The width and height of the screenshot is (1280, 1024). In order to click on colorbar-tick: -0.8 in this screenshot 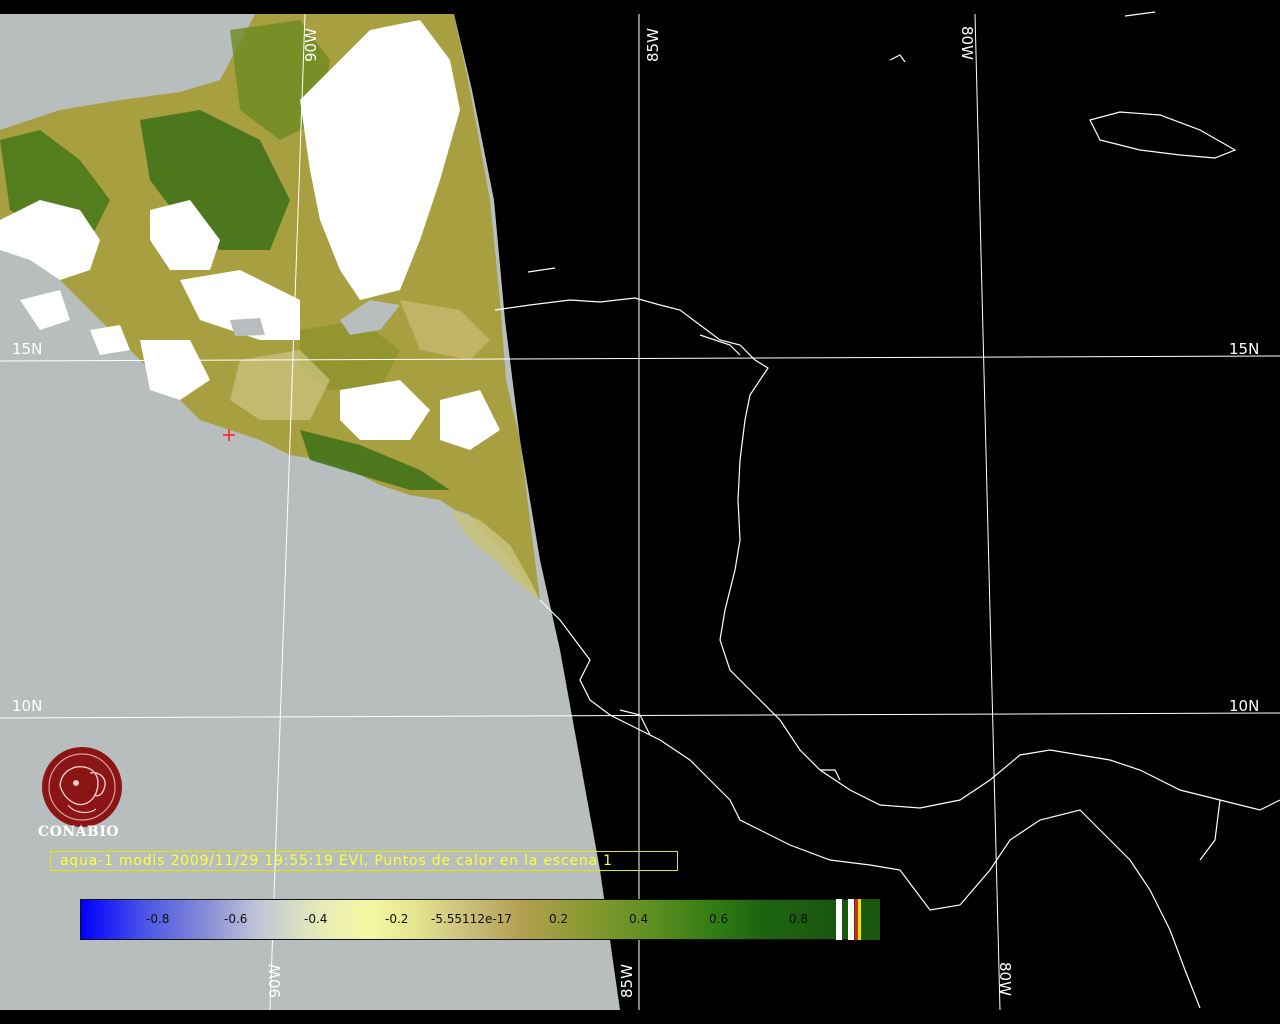, I will do `click(158, 919)`.